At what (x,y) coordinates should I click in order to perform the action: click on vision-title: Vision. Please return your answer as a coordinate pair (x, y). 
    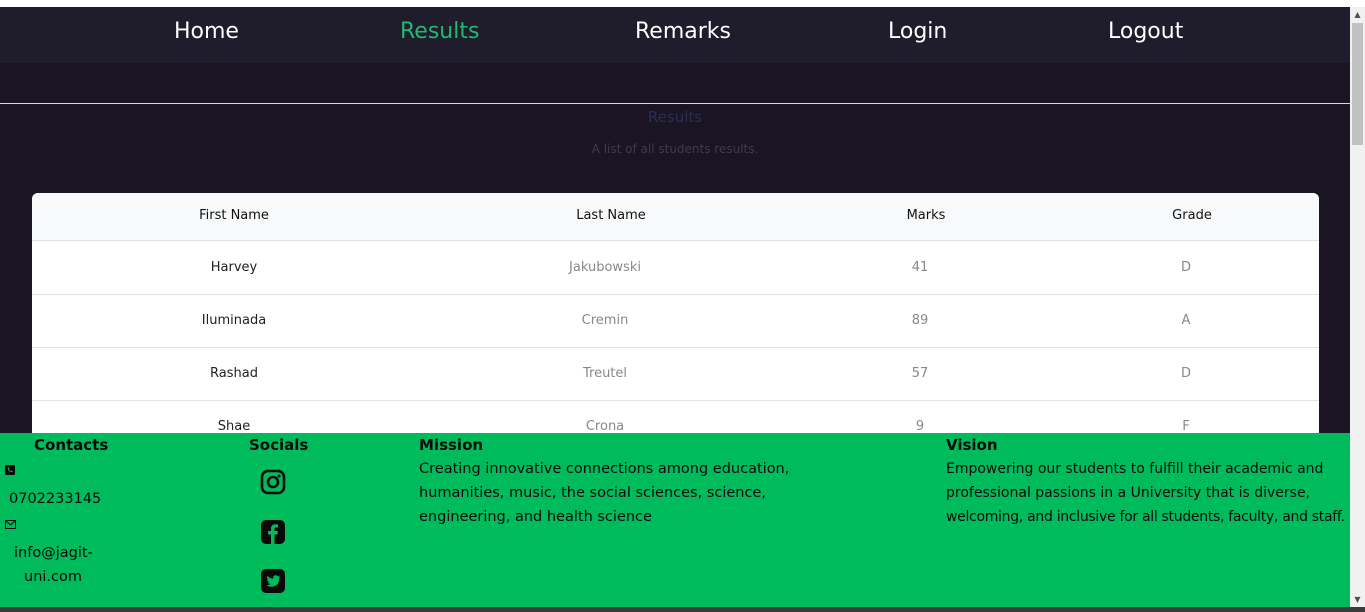
    Looking at the image, I should click on (972, 445).